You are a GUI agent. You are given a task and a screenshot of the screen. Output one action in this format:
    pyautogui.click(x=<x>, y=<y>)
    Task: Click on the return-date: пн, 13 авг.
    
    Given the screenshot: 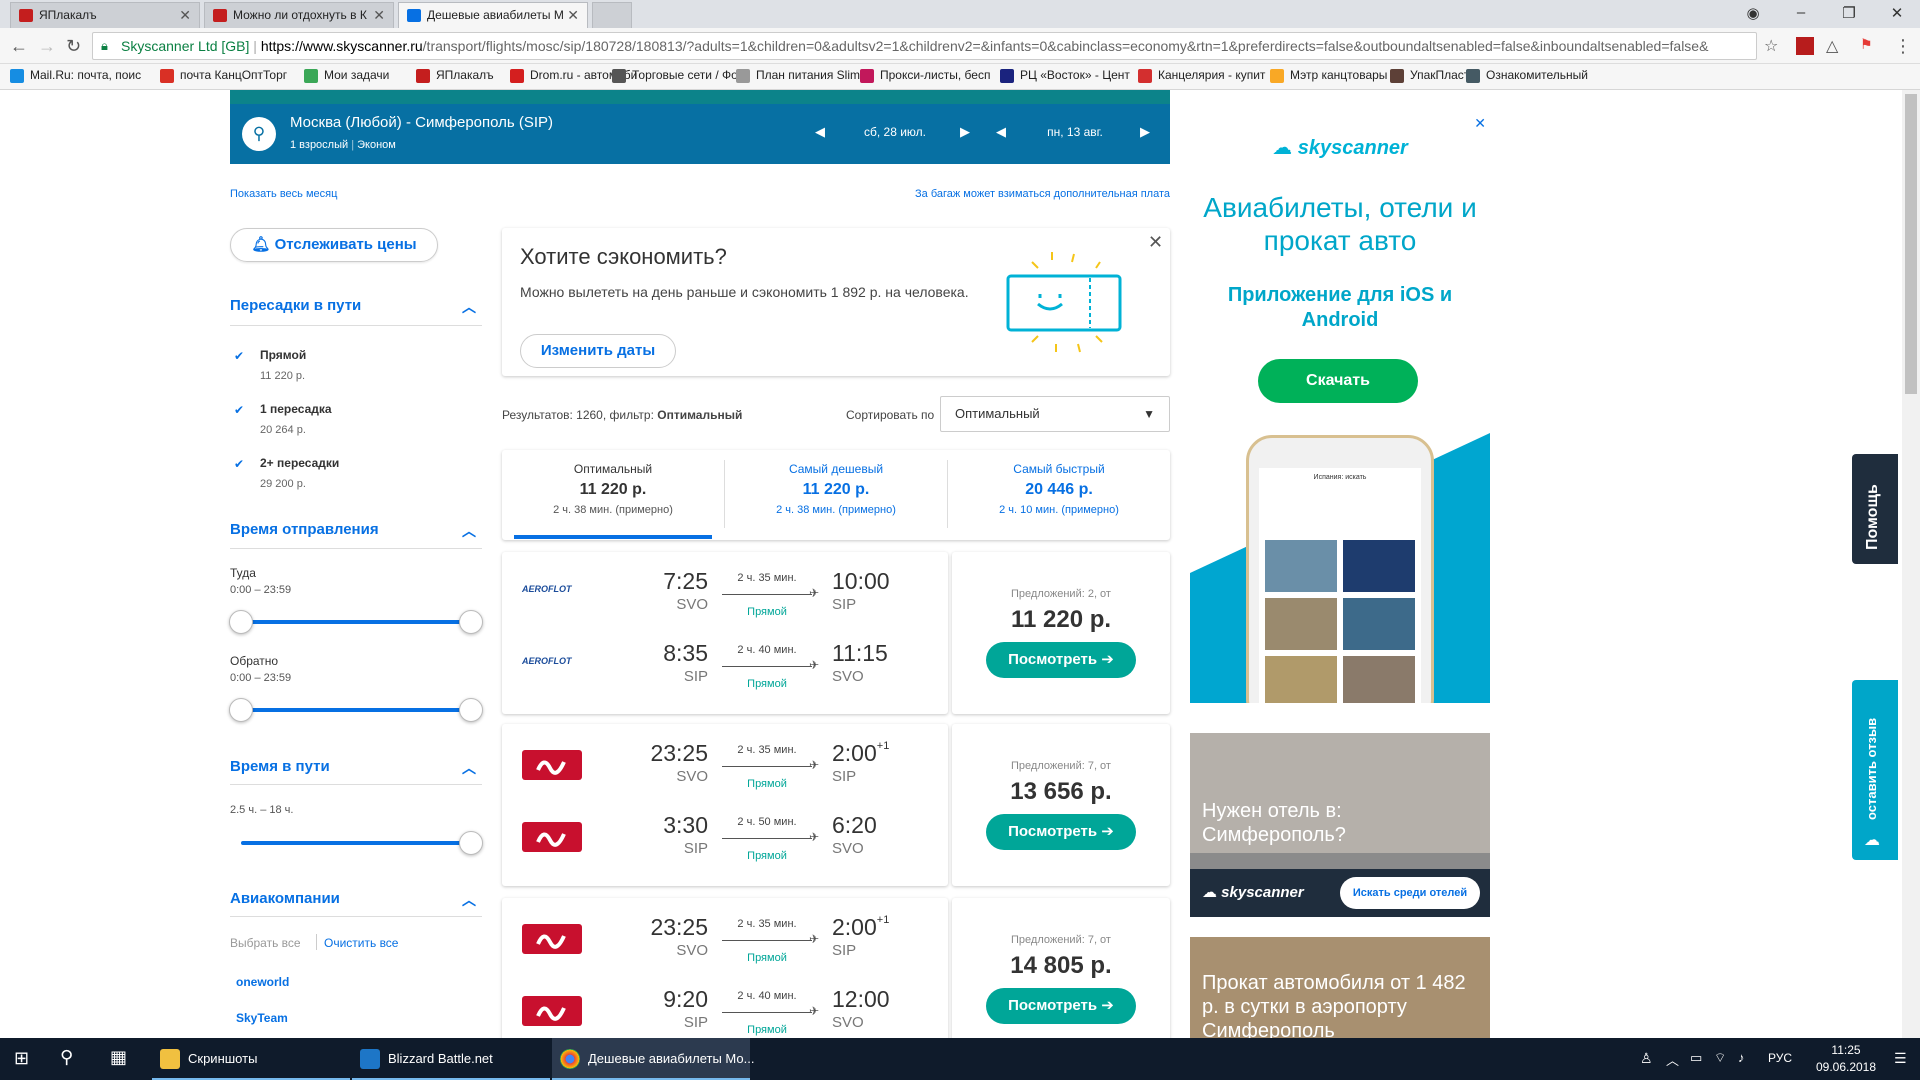 What is the action you would take?
    pyautogui.click(x=1075, y=132)
    